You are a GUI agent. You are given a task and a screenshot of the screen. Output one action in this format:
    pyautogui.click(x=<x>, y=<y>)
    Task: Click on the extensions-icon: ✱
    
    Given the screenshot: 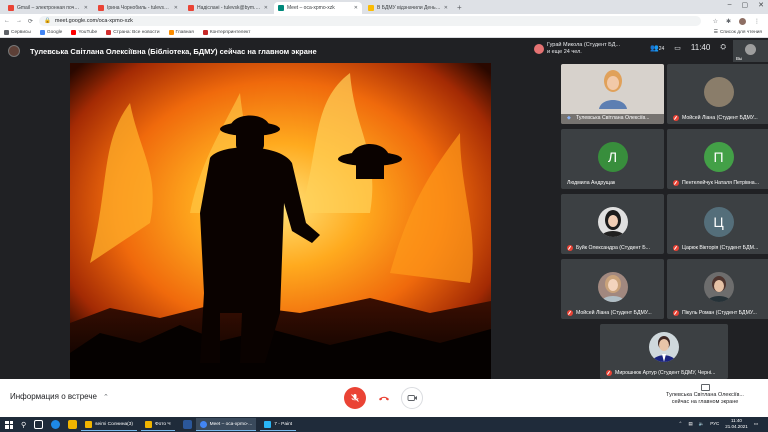 What is the action you would take?
    pyautogui.click(x=728, y=21)
    